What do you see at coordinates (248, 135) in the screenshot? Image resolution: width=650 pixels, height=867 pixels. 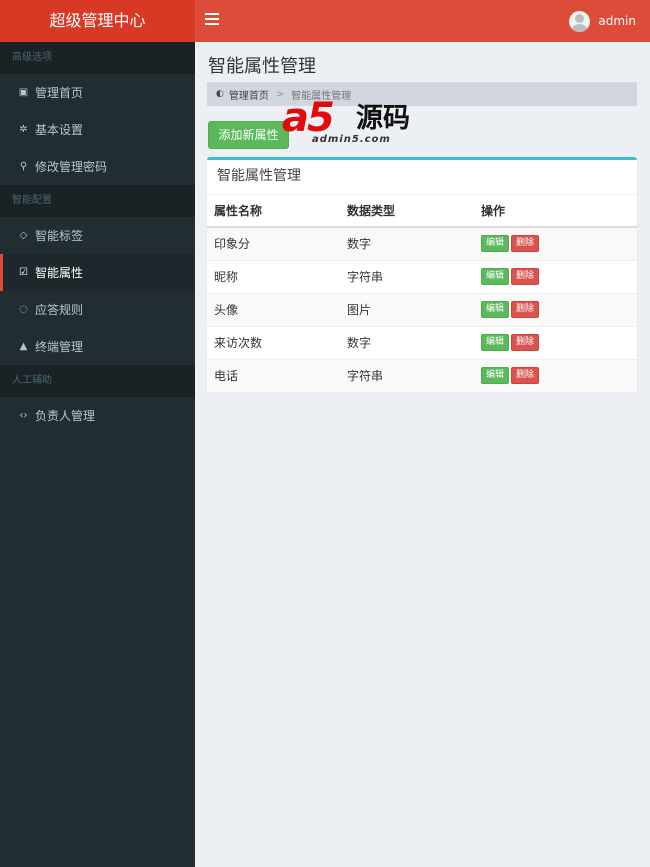 I see `add-attribute-button: 添加新属性` at bounding box center [248, 135].